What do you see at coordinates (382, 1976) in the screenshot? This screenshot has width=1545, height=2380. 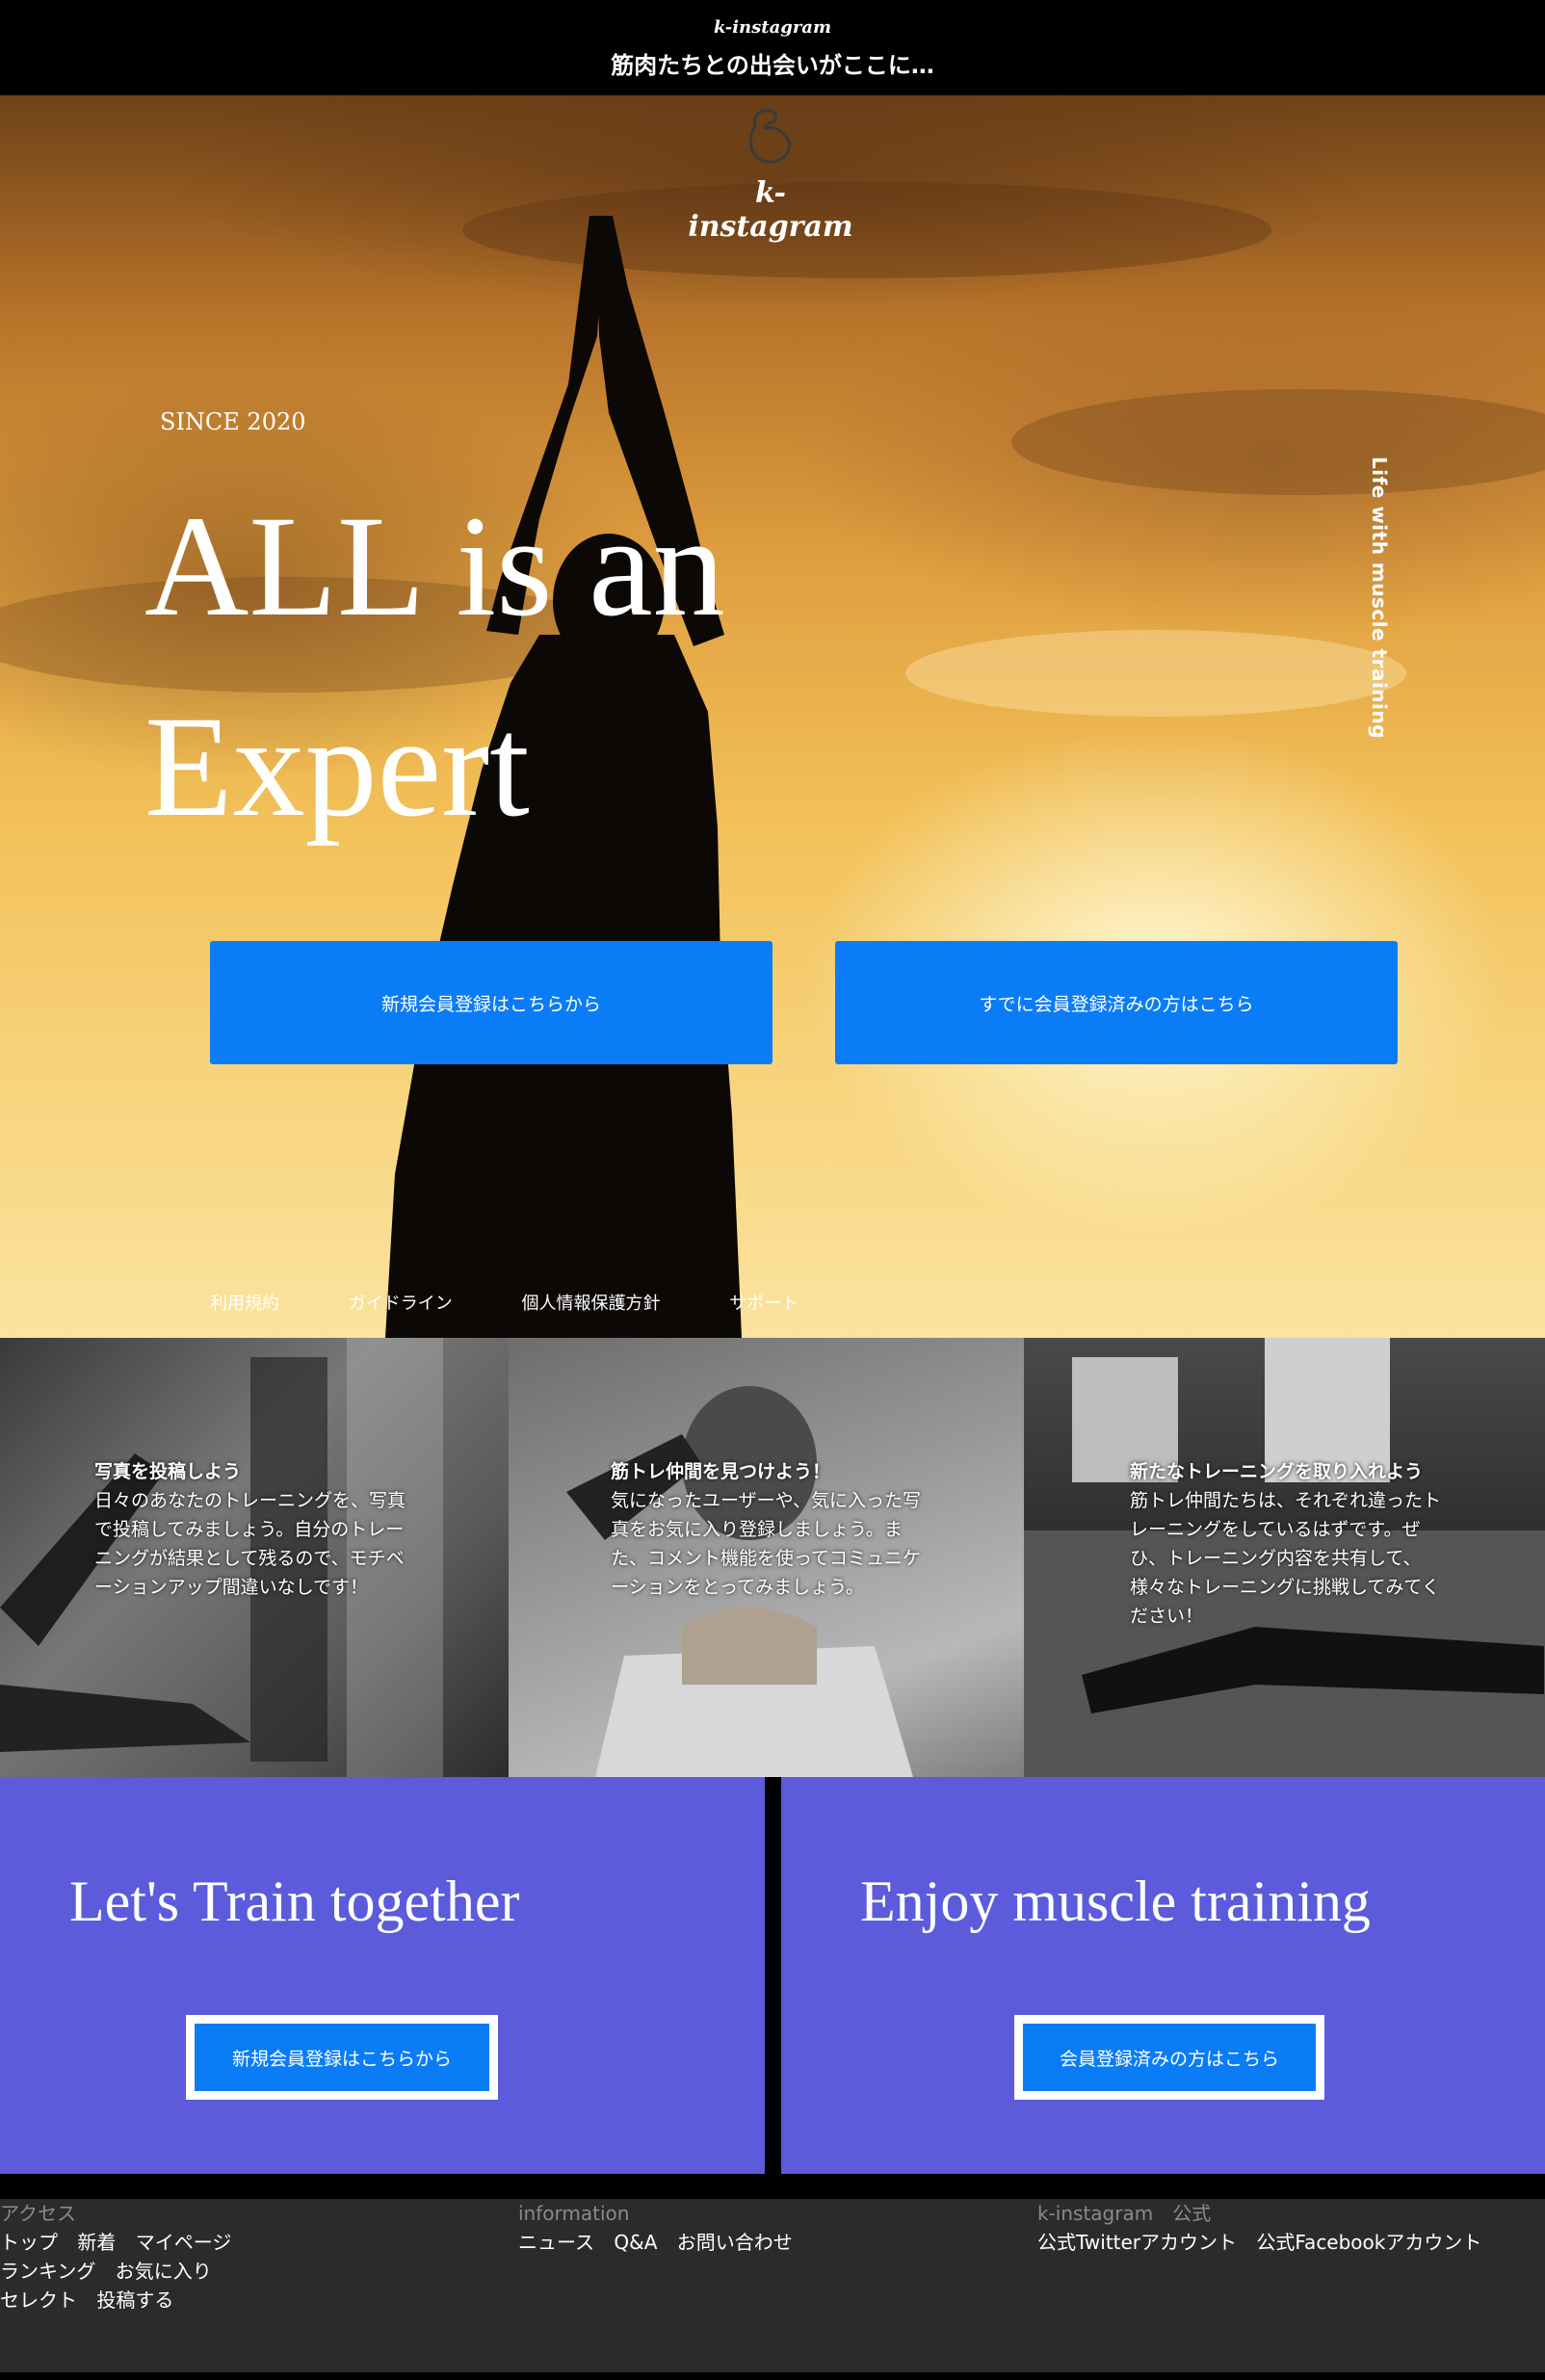 I see `cta-train-together: Let's Train together 新規会員登録はこちらから` at bounding box center [382, 1976].